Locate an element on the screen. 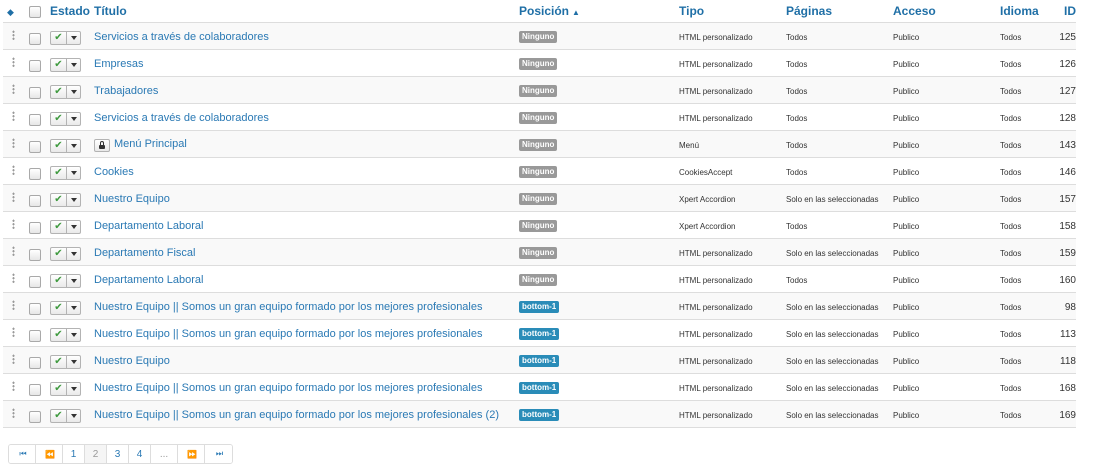 The image size is (1100, 471). header-acceso: Acceso is located at coordinates (946, 11).